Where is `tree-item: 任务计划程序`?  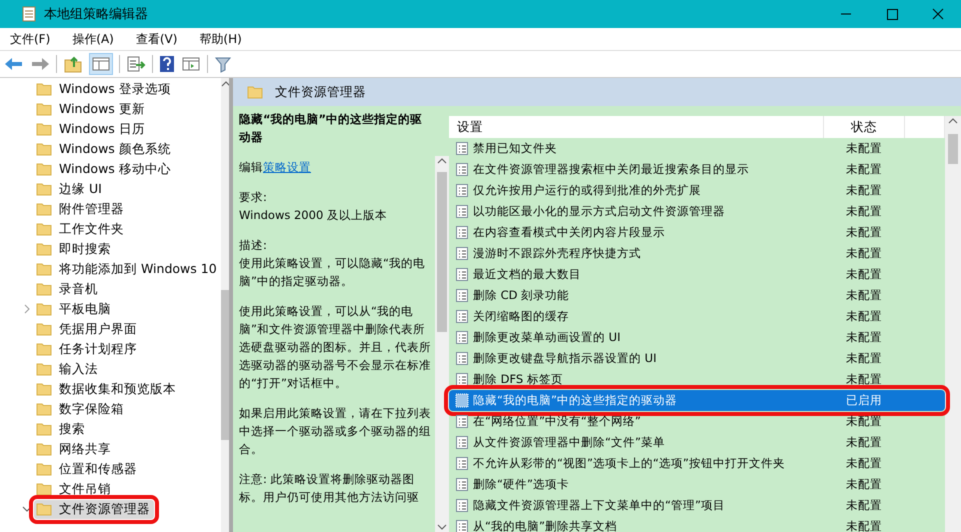
tree-item: 任务计划程序 is located at coordinates (87, 349).